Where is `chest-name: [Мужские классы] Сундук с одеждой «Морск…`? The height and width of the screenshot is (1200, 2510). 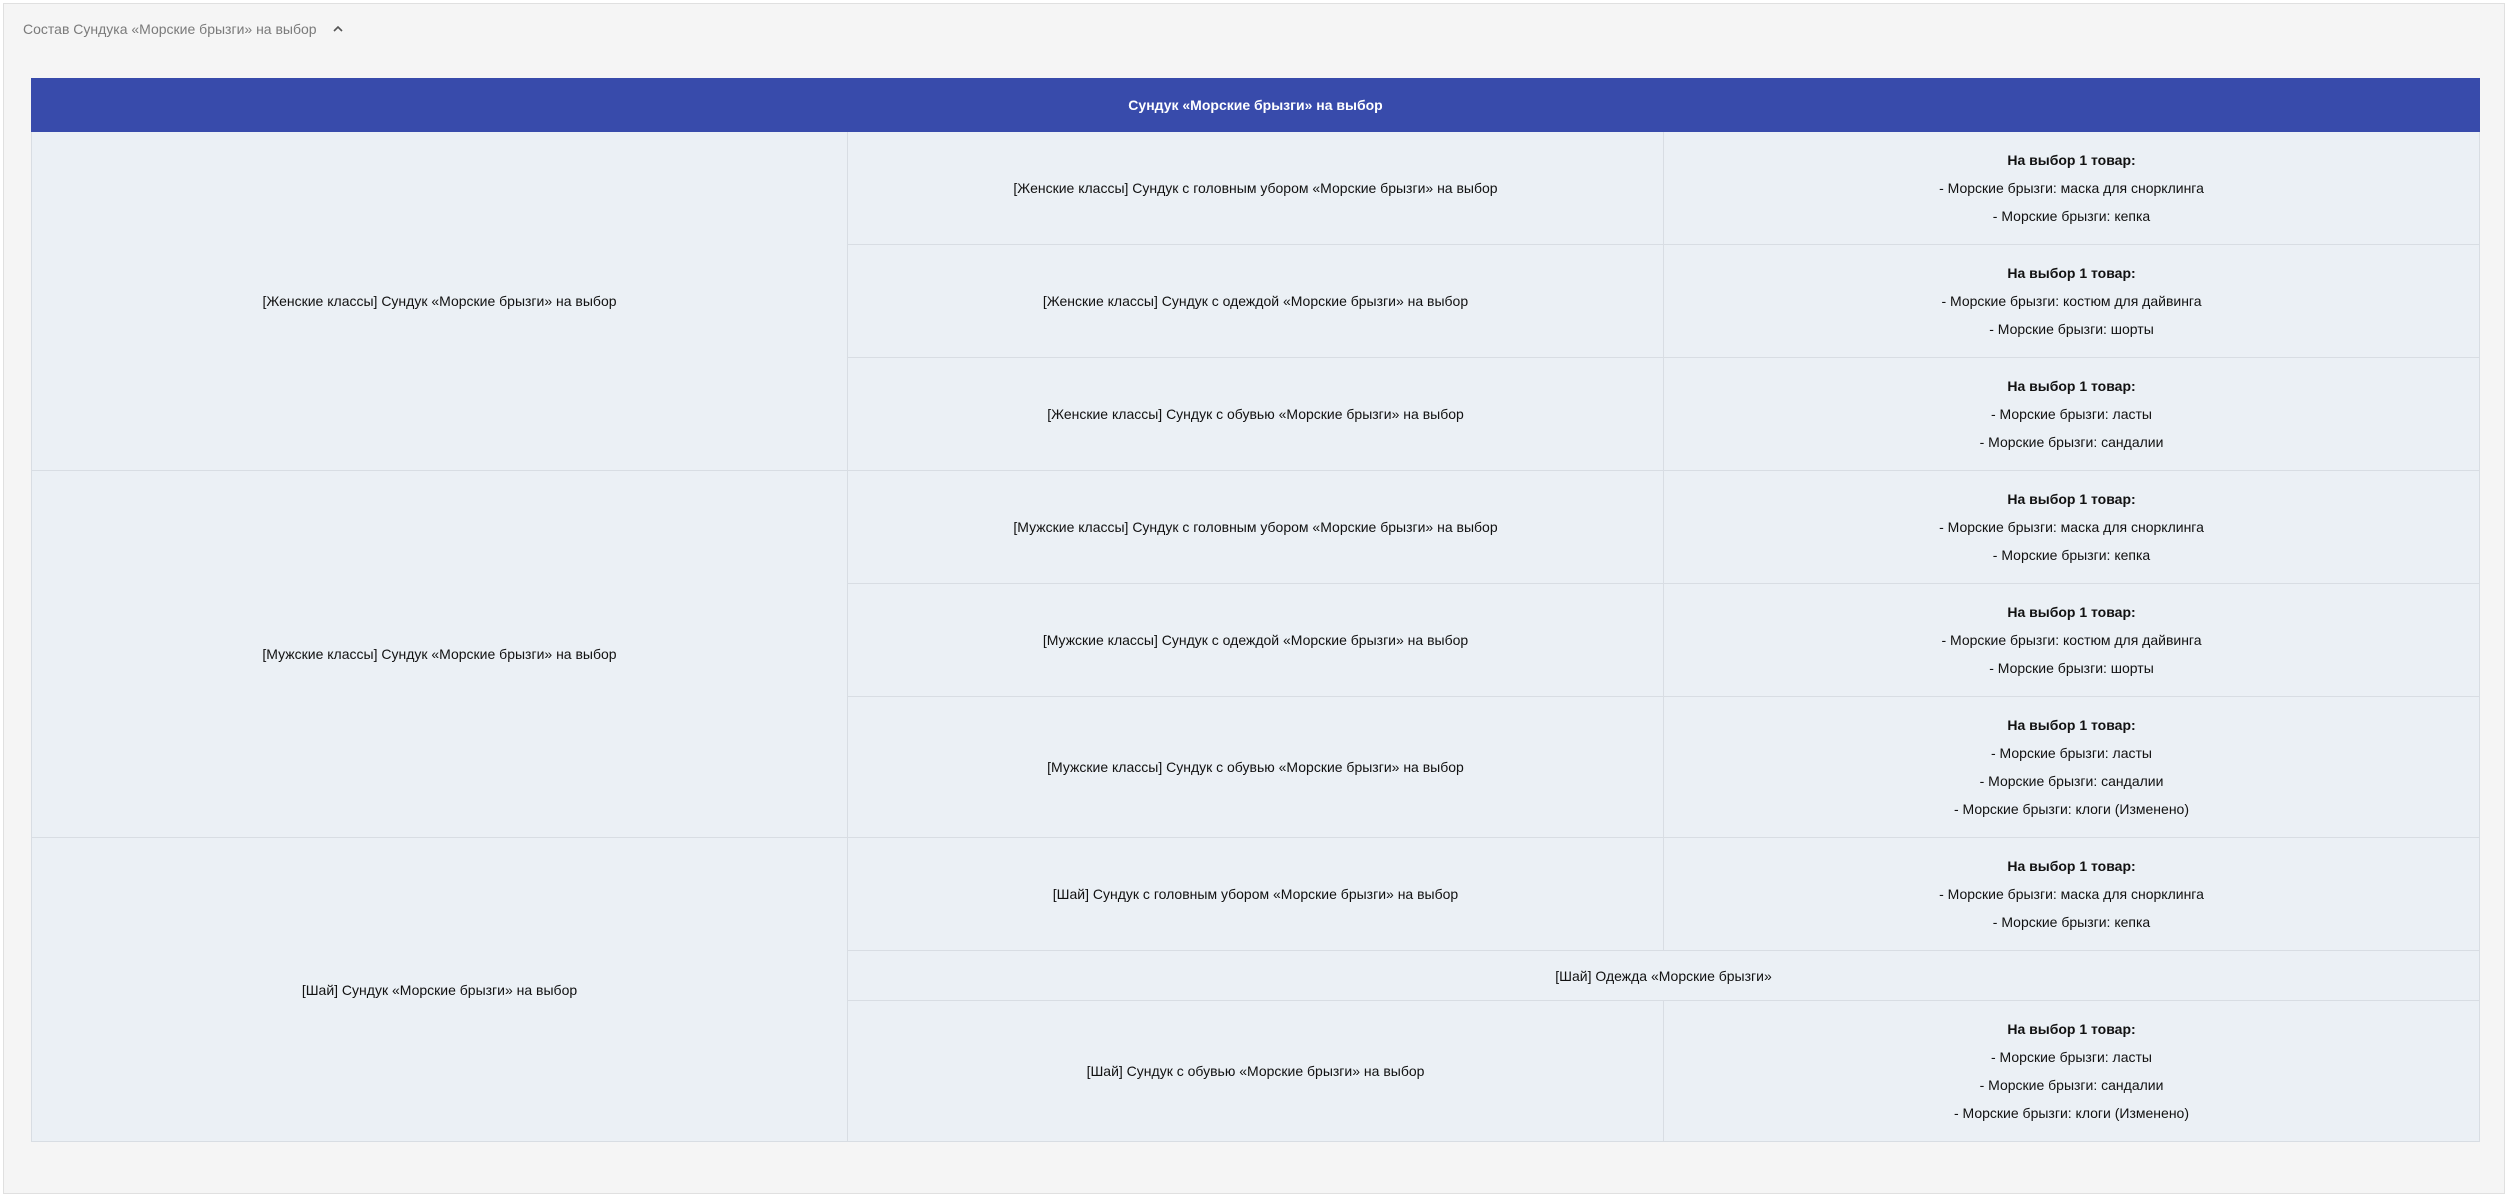
chest-name: [Мужские классы] Сундук с одеждой «Морск… is located at coordinates (1255, 640).